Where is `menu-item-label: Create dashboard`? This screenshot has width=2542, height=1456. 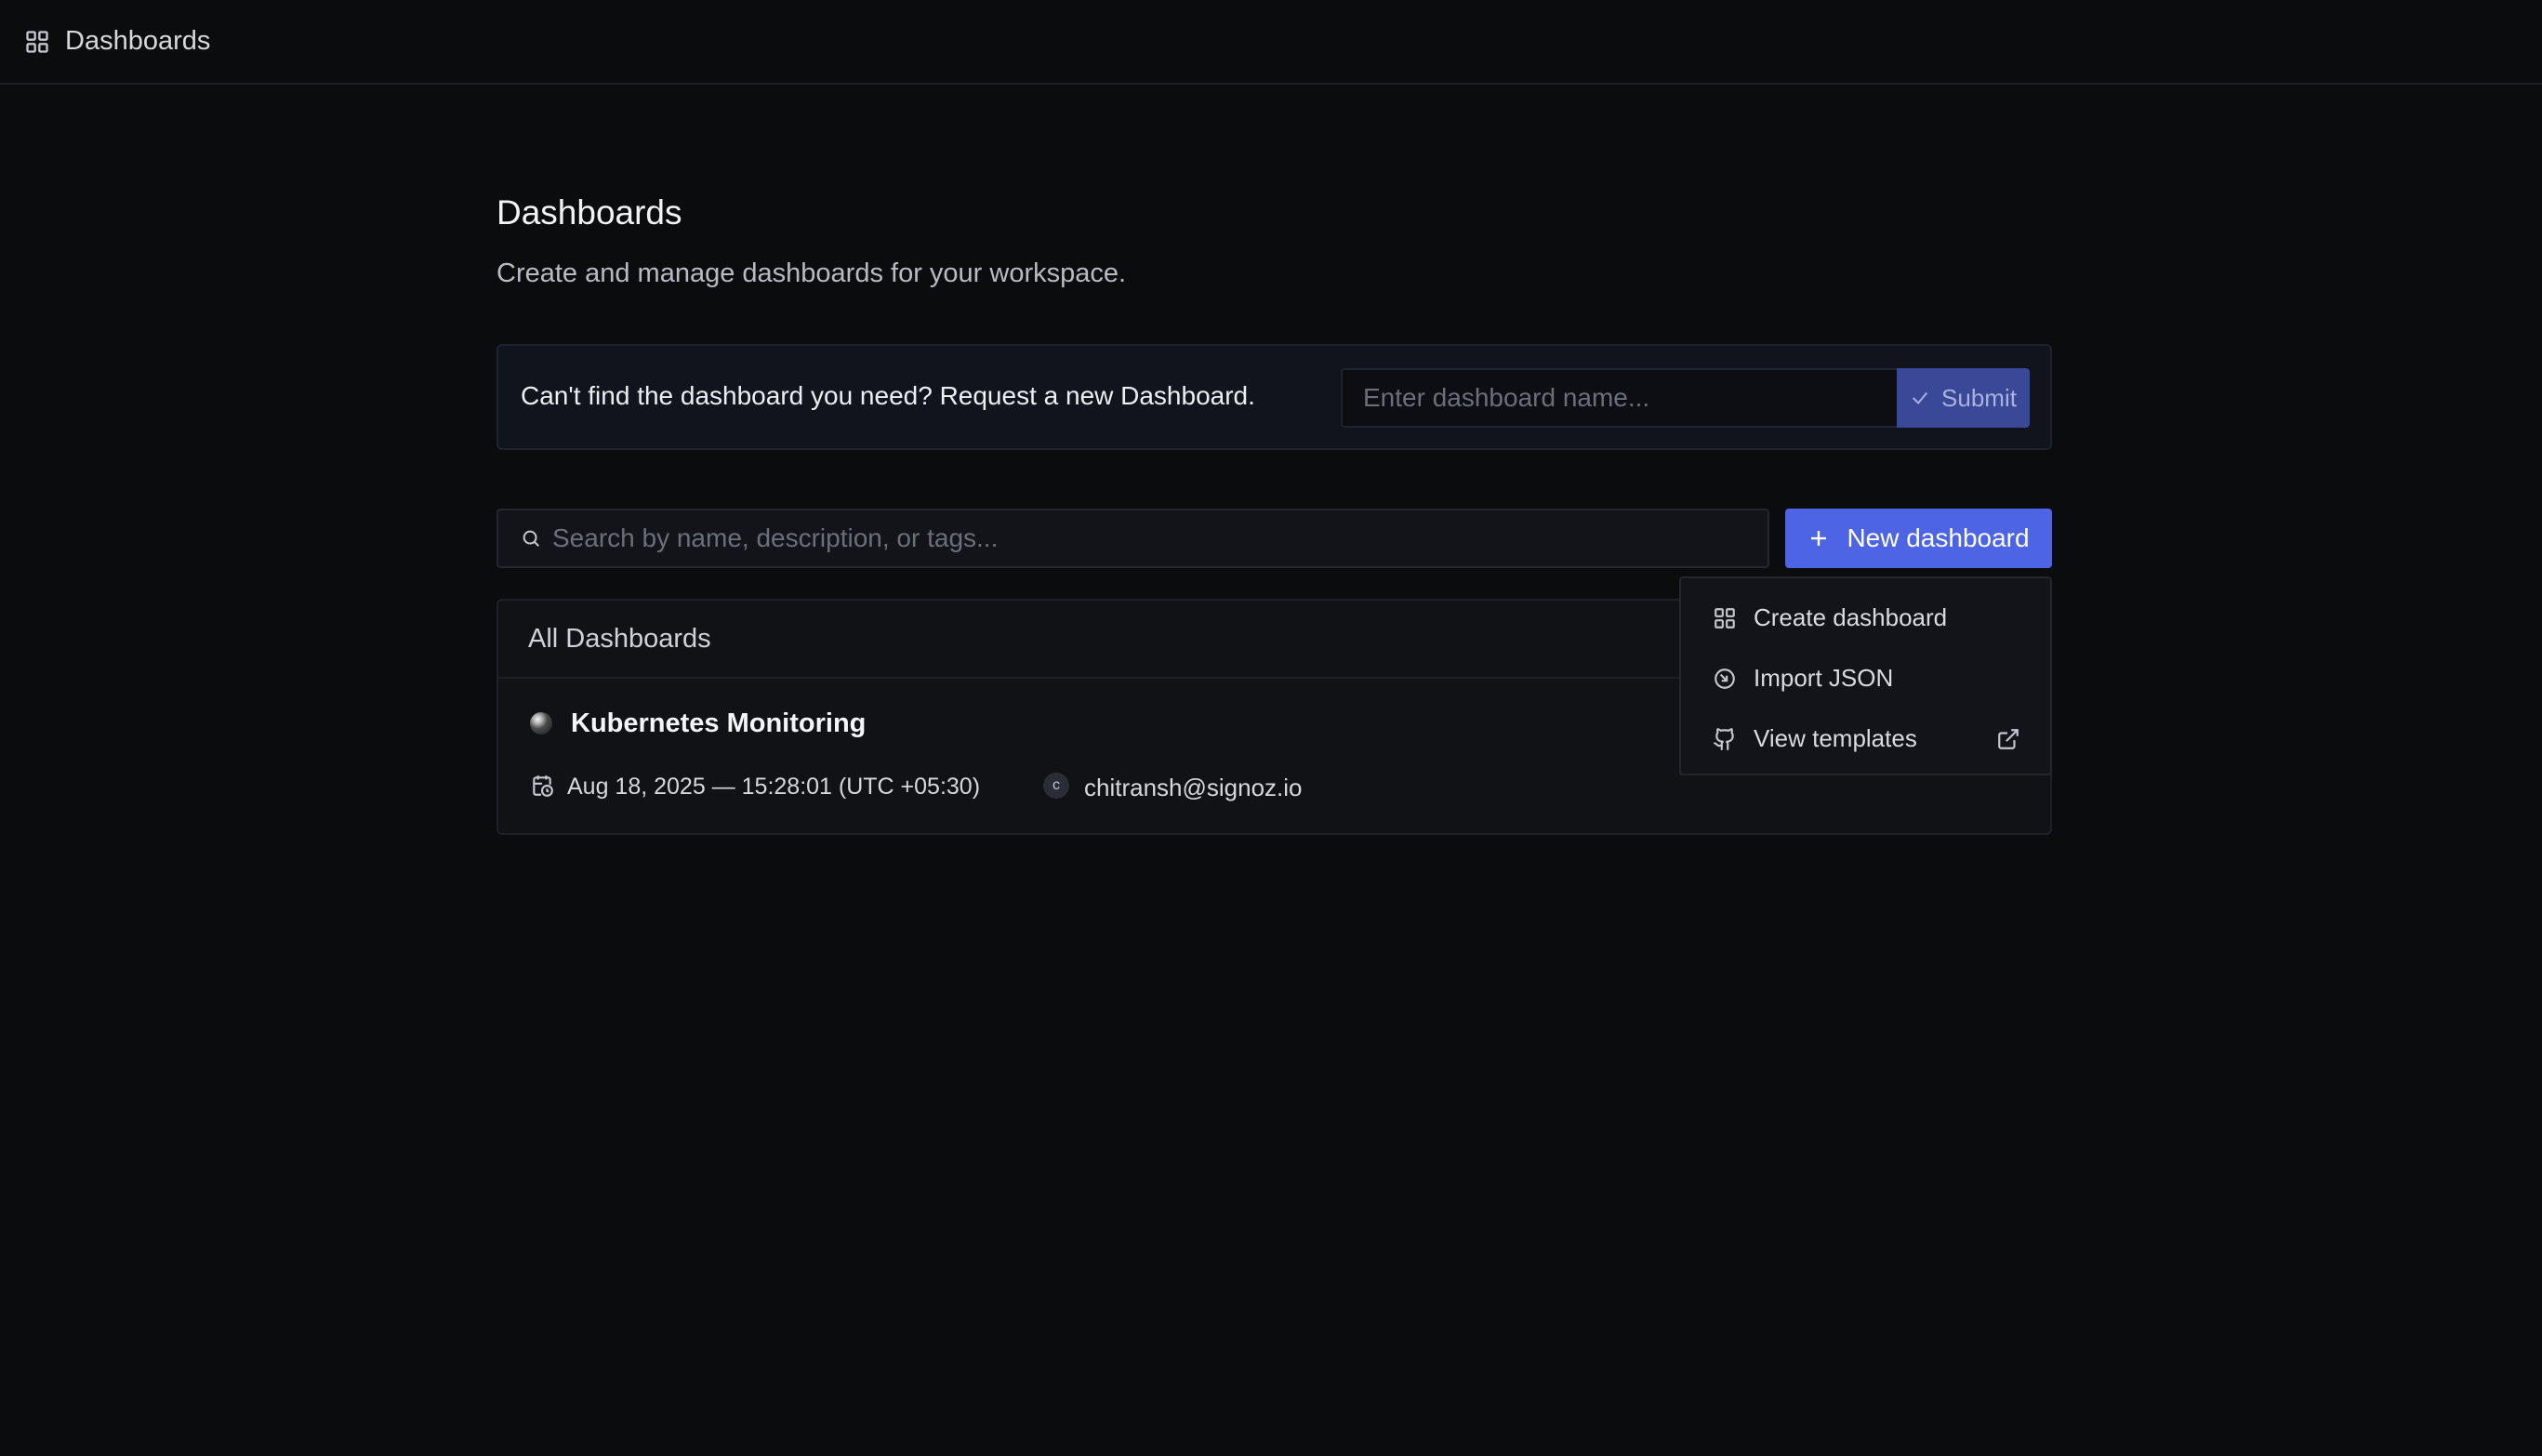
menu-item-label: Create dashboard is located at coordinates (1851, 617).